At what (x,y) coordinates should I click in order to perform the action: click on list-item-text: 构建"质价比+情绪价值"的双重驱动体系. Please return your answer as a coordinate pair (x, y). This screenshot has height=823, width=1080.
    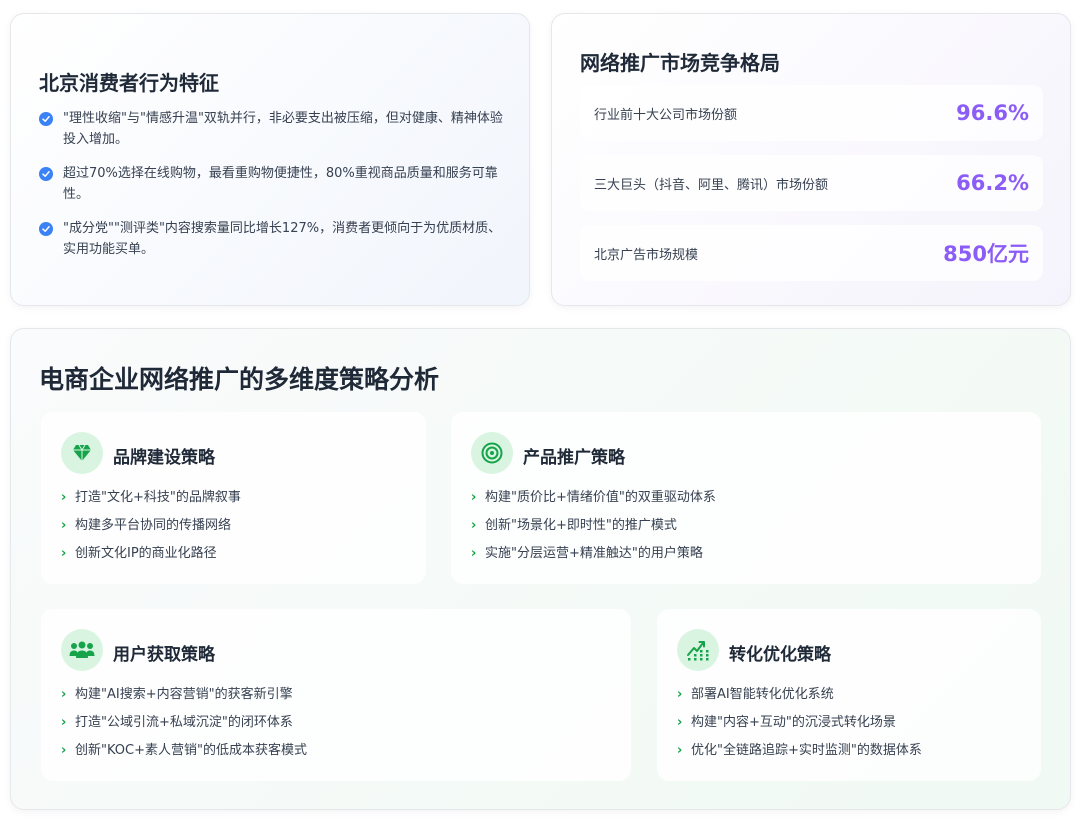
    Looking at the image, I should click on (600, 497).